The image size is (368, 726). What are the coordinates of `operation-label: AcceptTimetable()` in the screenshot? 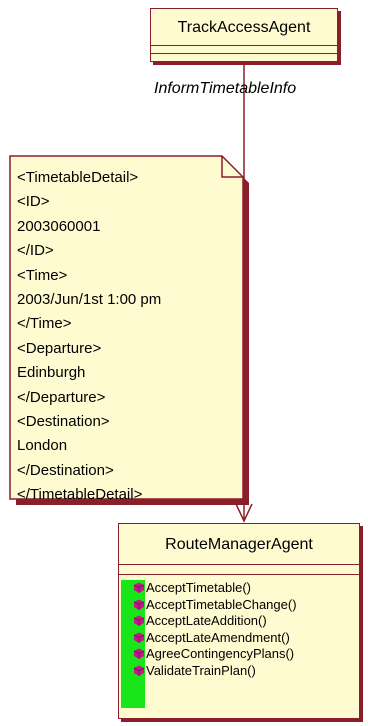 It's located at (198, 587).